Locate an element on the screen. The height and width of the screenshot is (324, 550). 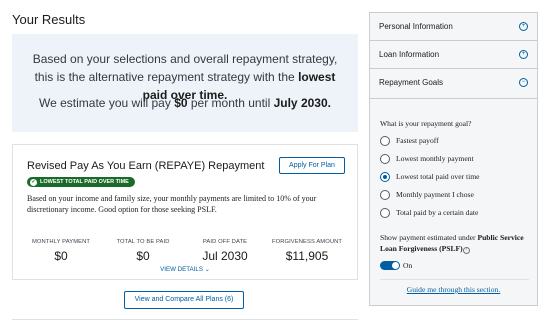
toggle-knob is located at coordinates (395, 265).